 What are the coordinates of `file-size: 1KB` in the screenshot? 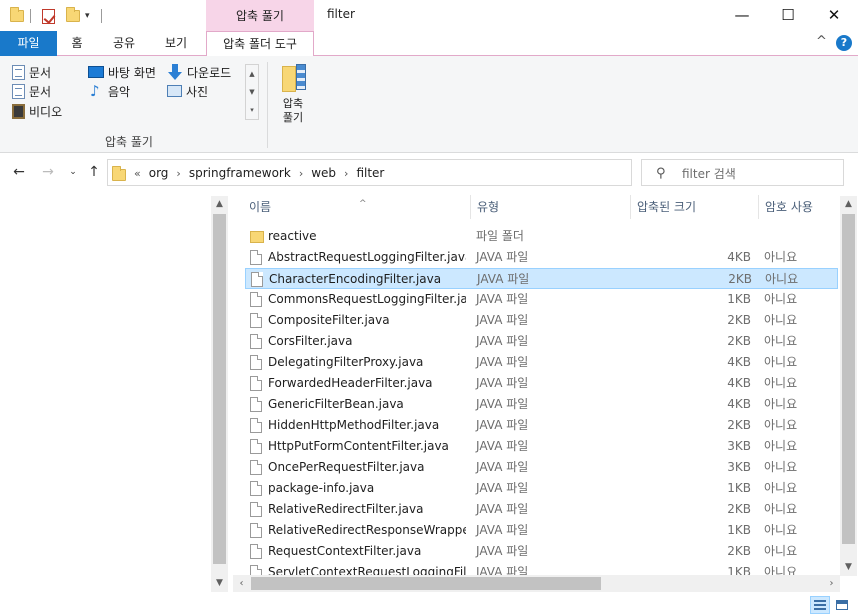 It's located at (739, 488).